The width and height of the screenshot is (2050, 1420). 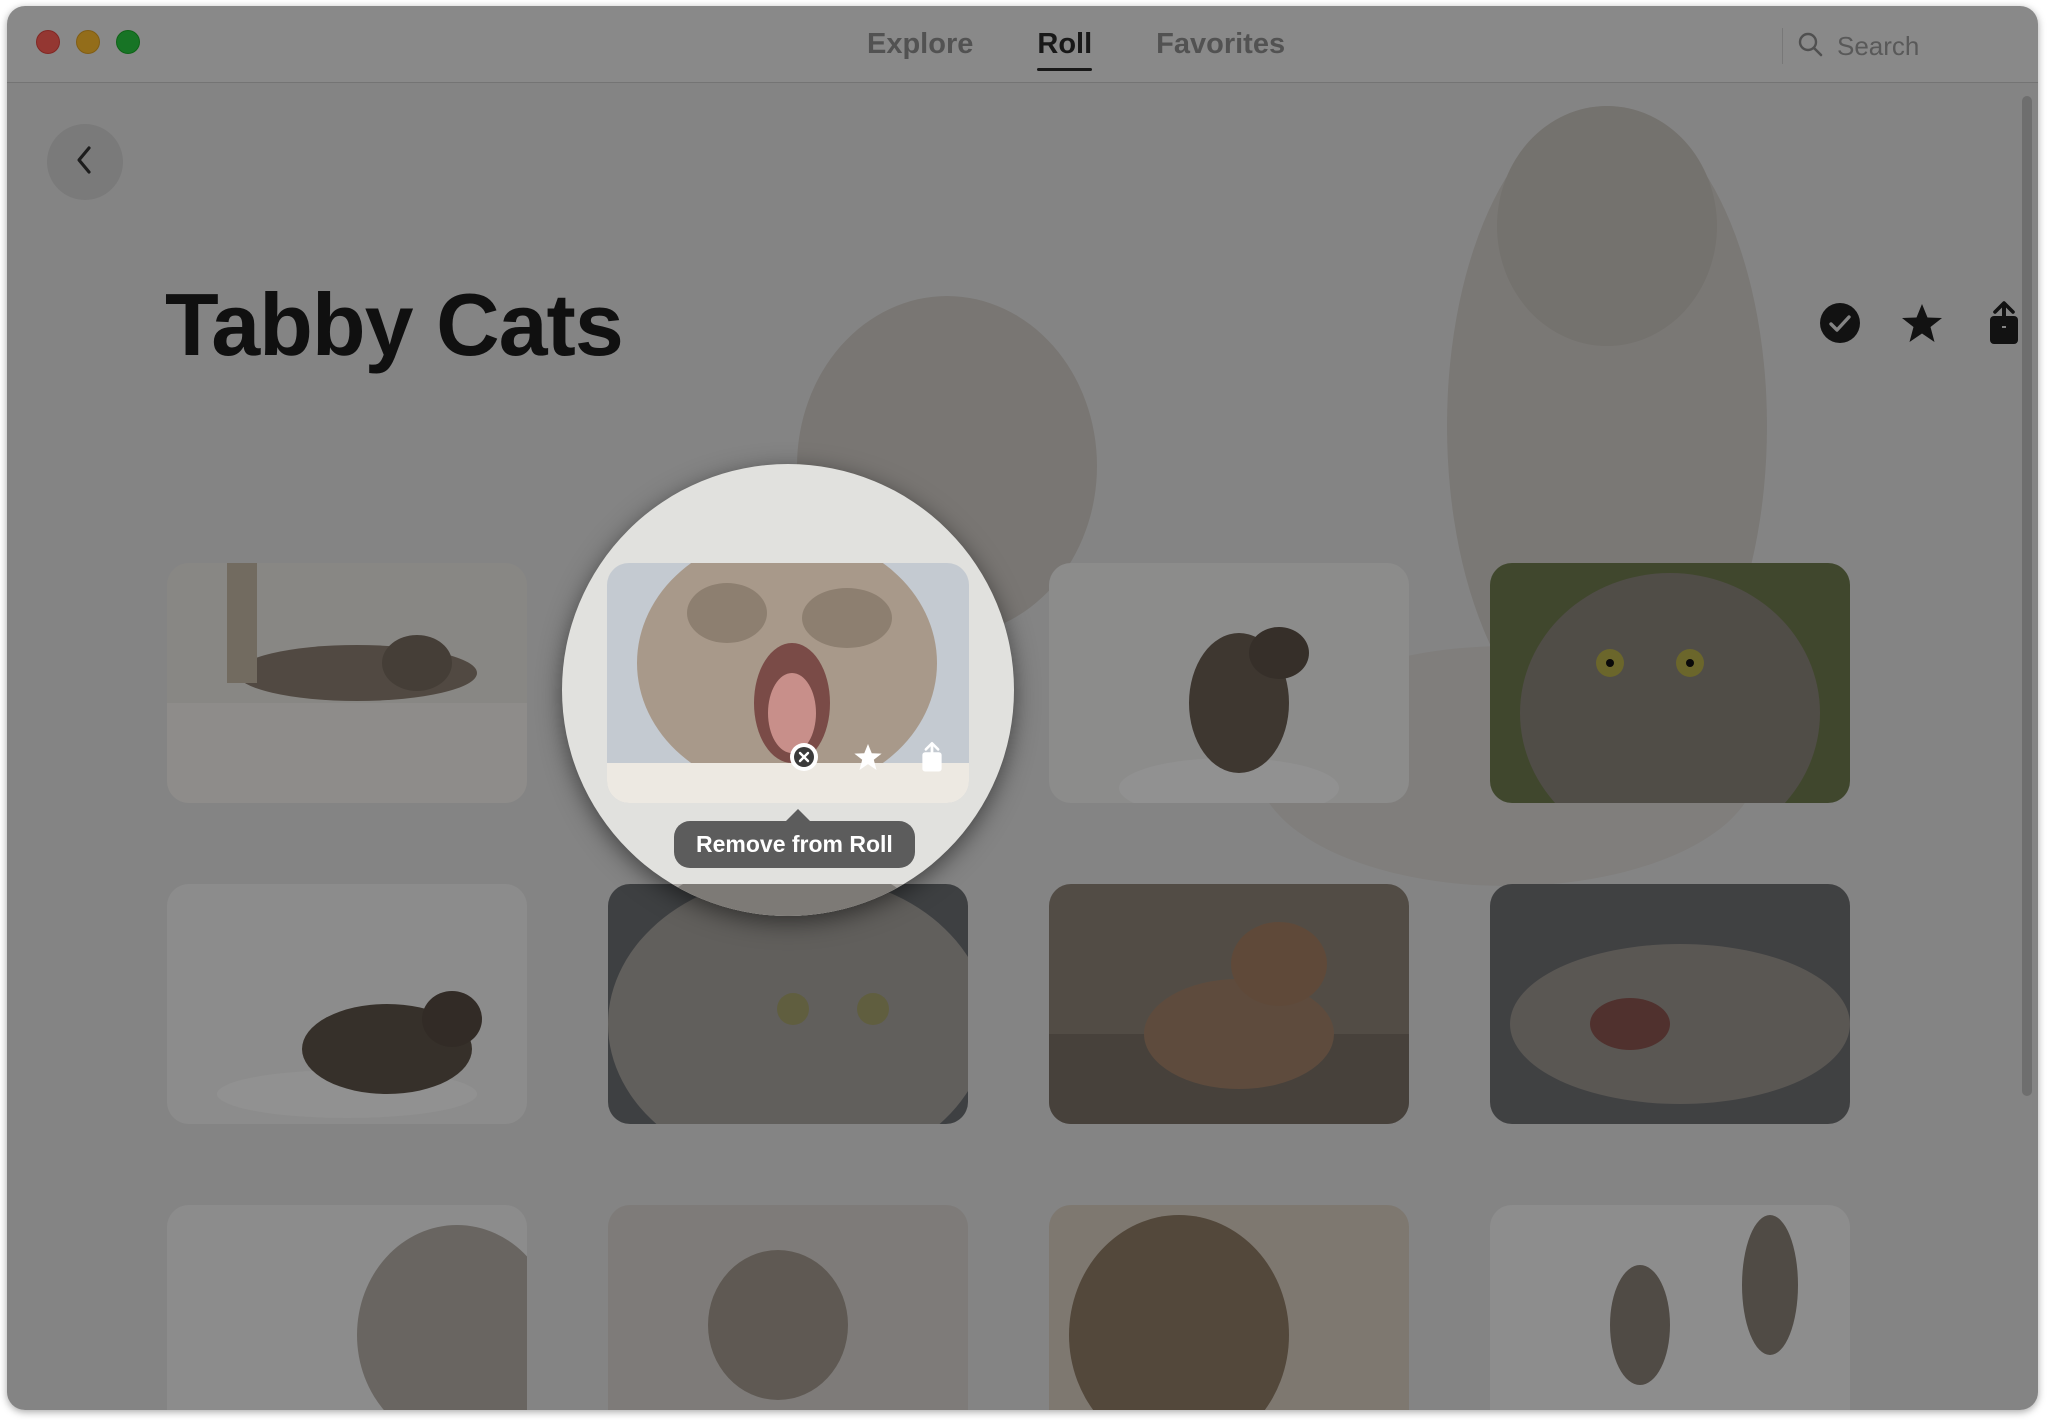 I want to click on zoom-window-button, so click(x=128, y=42).